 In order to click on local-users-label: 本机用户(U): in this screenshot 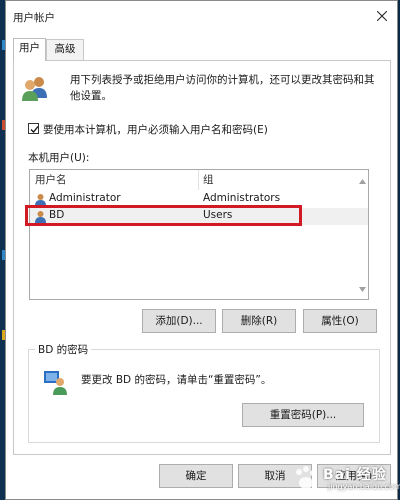, I will do `click(59, 158)`.